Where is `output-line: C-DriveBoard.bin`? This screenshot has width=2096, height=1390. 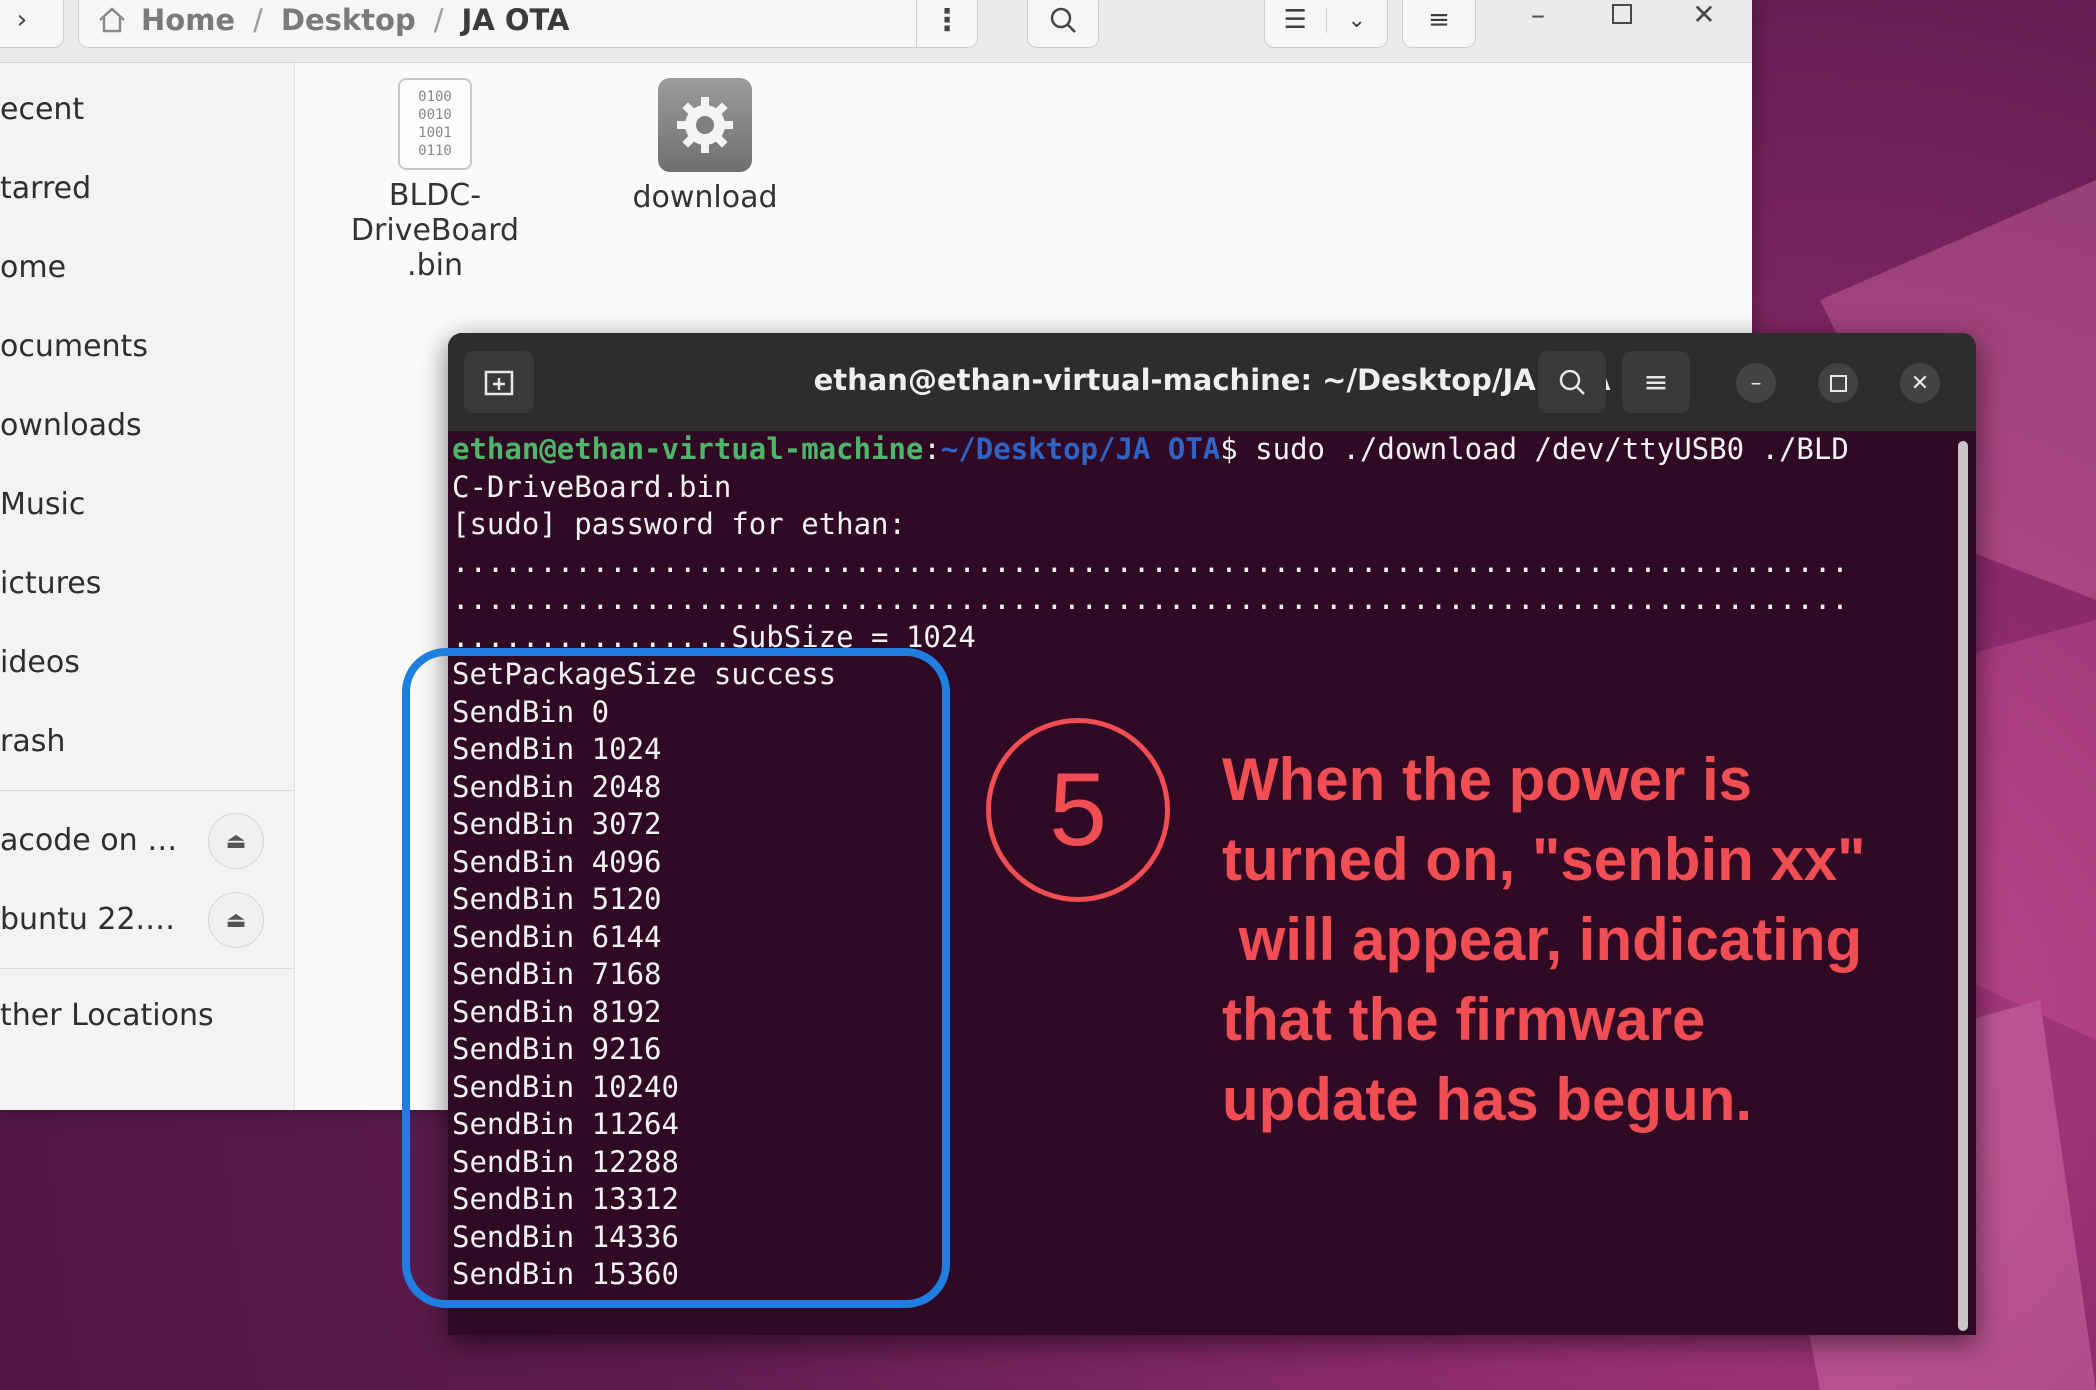
output-line: C-DriveBoard.bin is located at coordinates (592, 486).